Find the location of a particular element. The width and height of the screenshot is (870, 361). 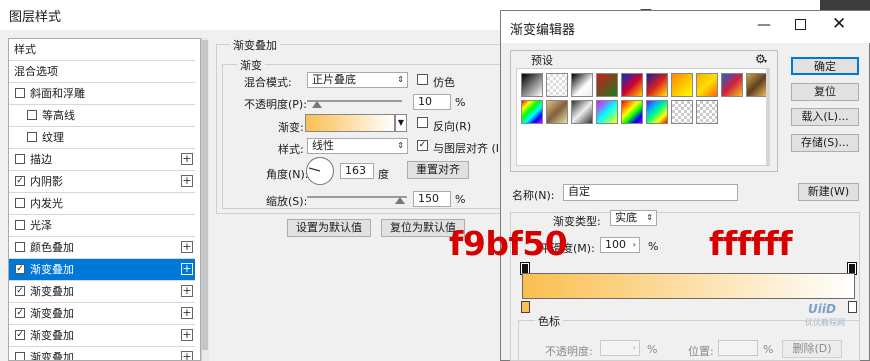

gradient-preview is located at coordinates (350, 123).